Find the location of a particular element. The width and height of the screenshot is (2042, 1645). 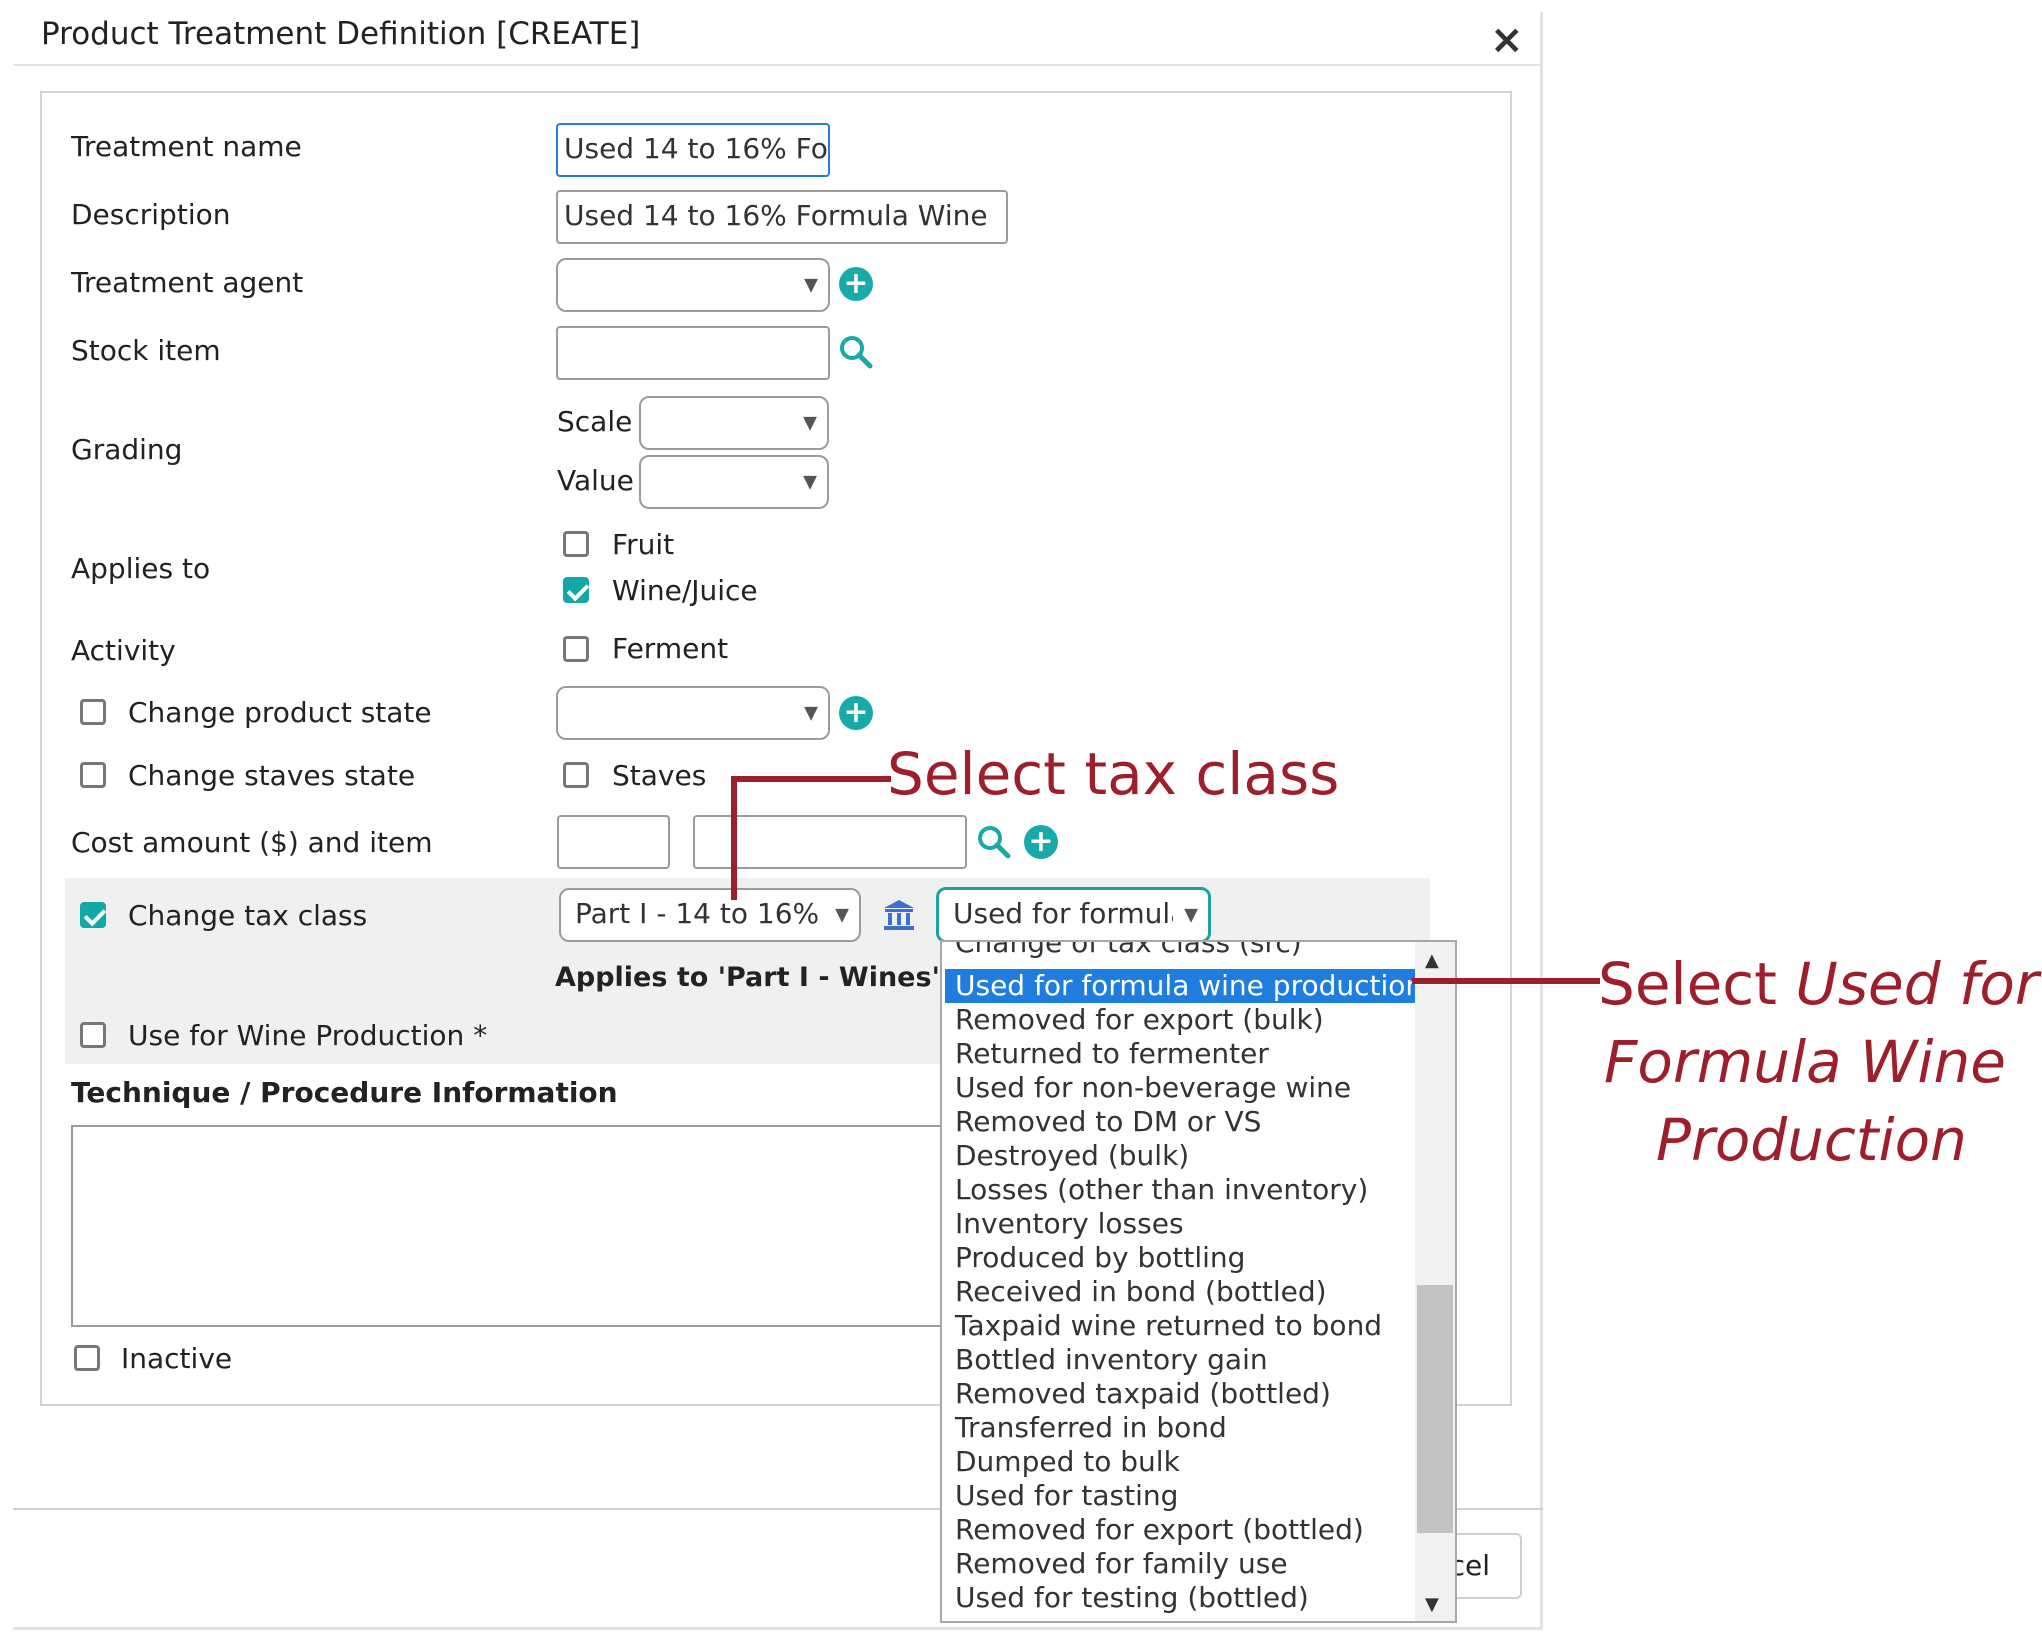

use-for-wine-production-label: Use for Wine Production * is located at coordinates (308, 1035).